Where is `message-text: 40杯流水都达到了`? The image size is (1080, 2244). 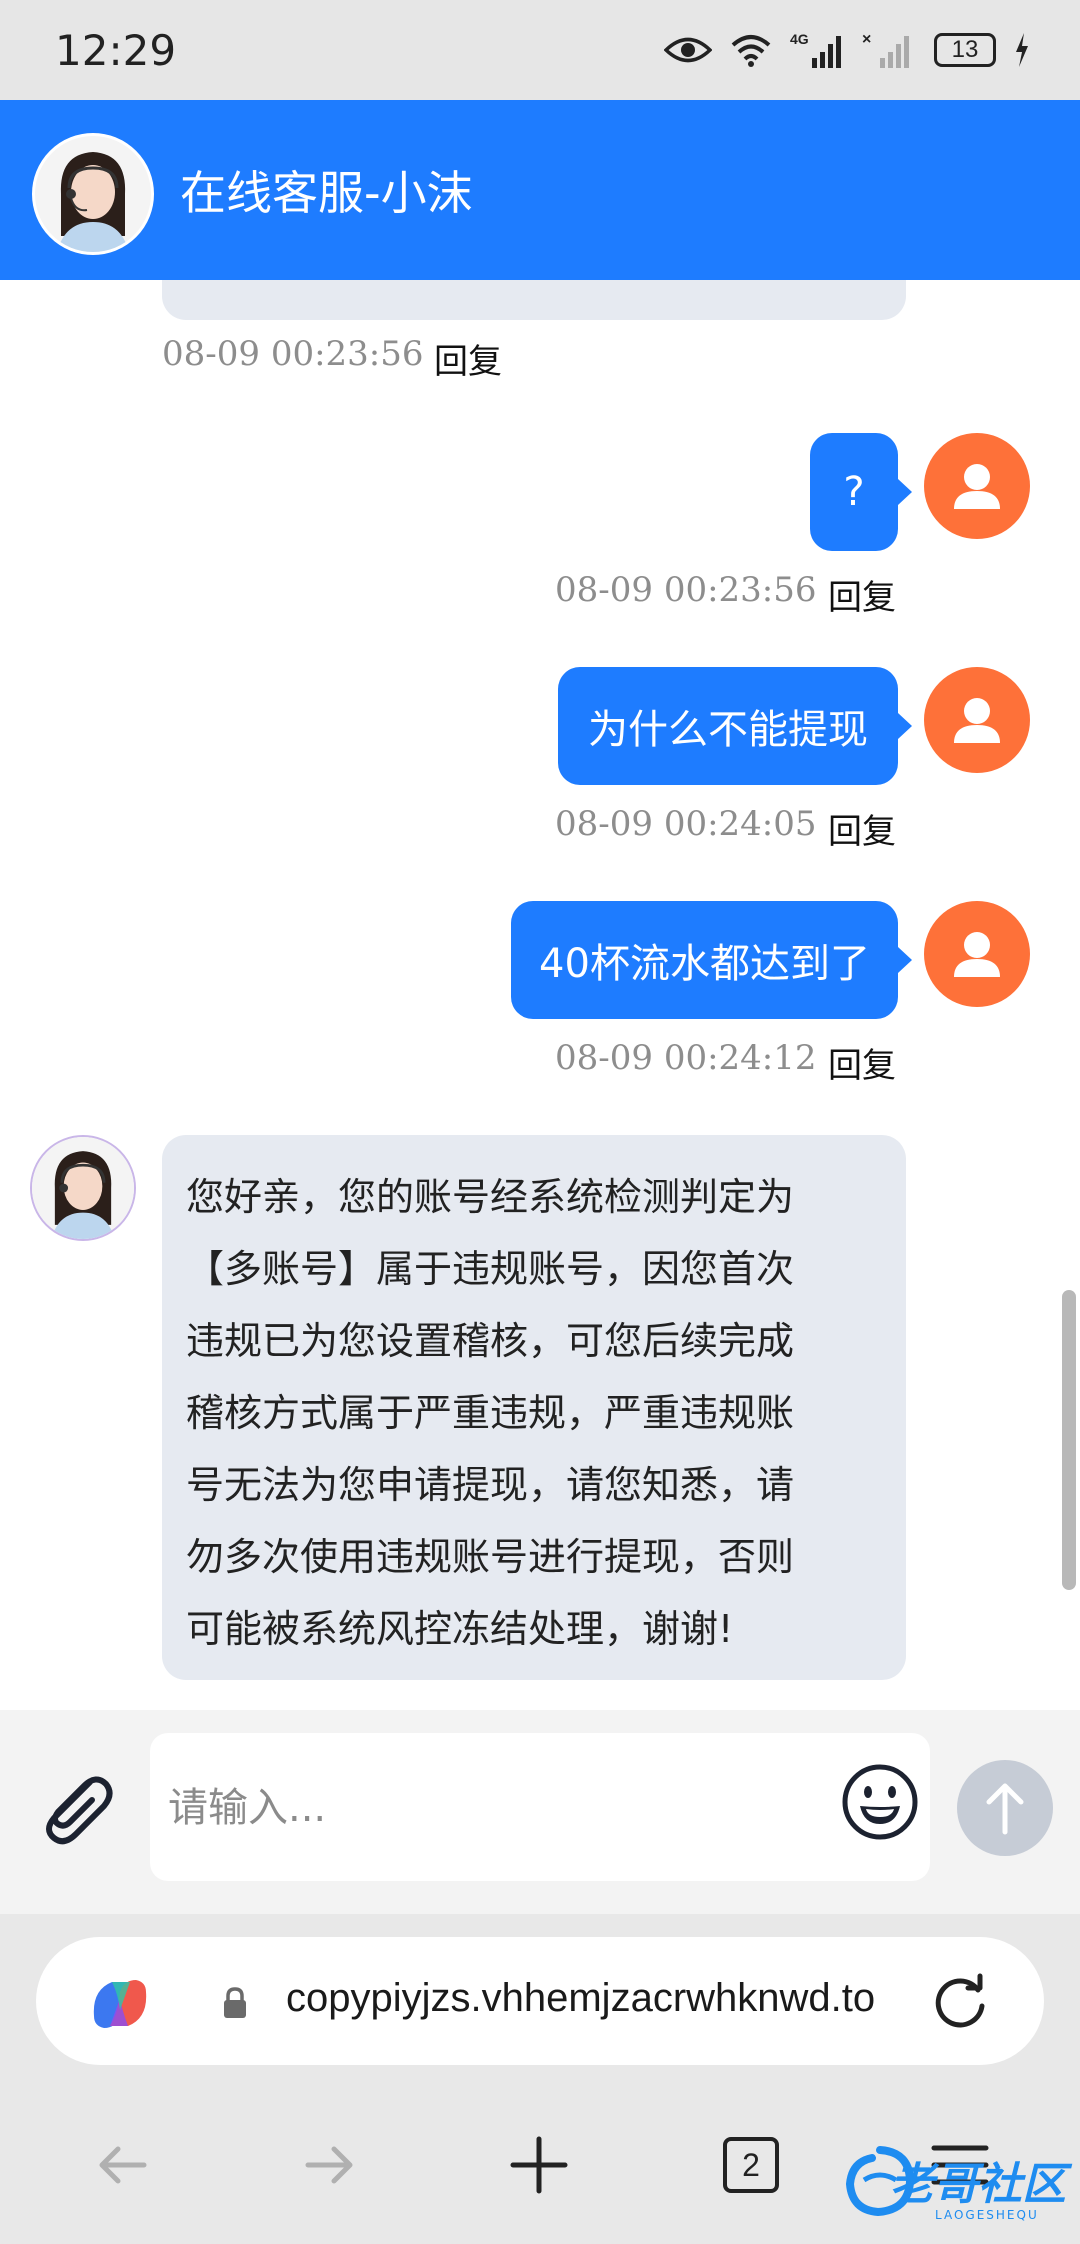 message-text: 40杯流水都达到了 is located at coordinates (704, 964).